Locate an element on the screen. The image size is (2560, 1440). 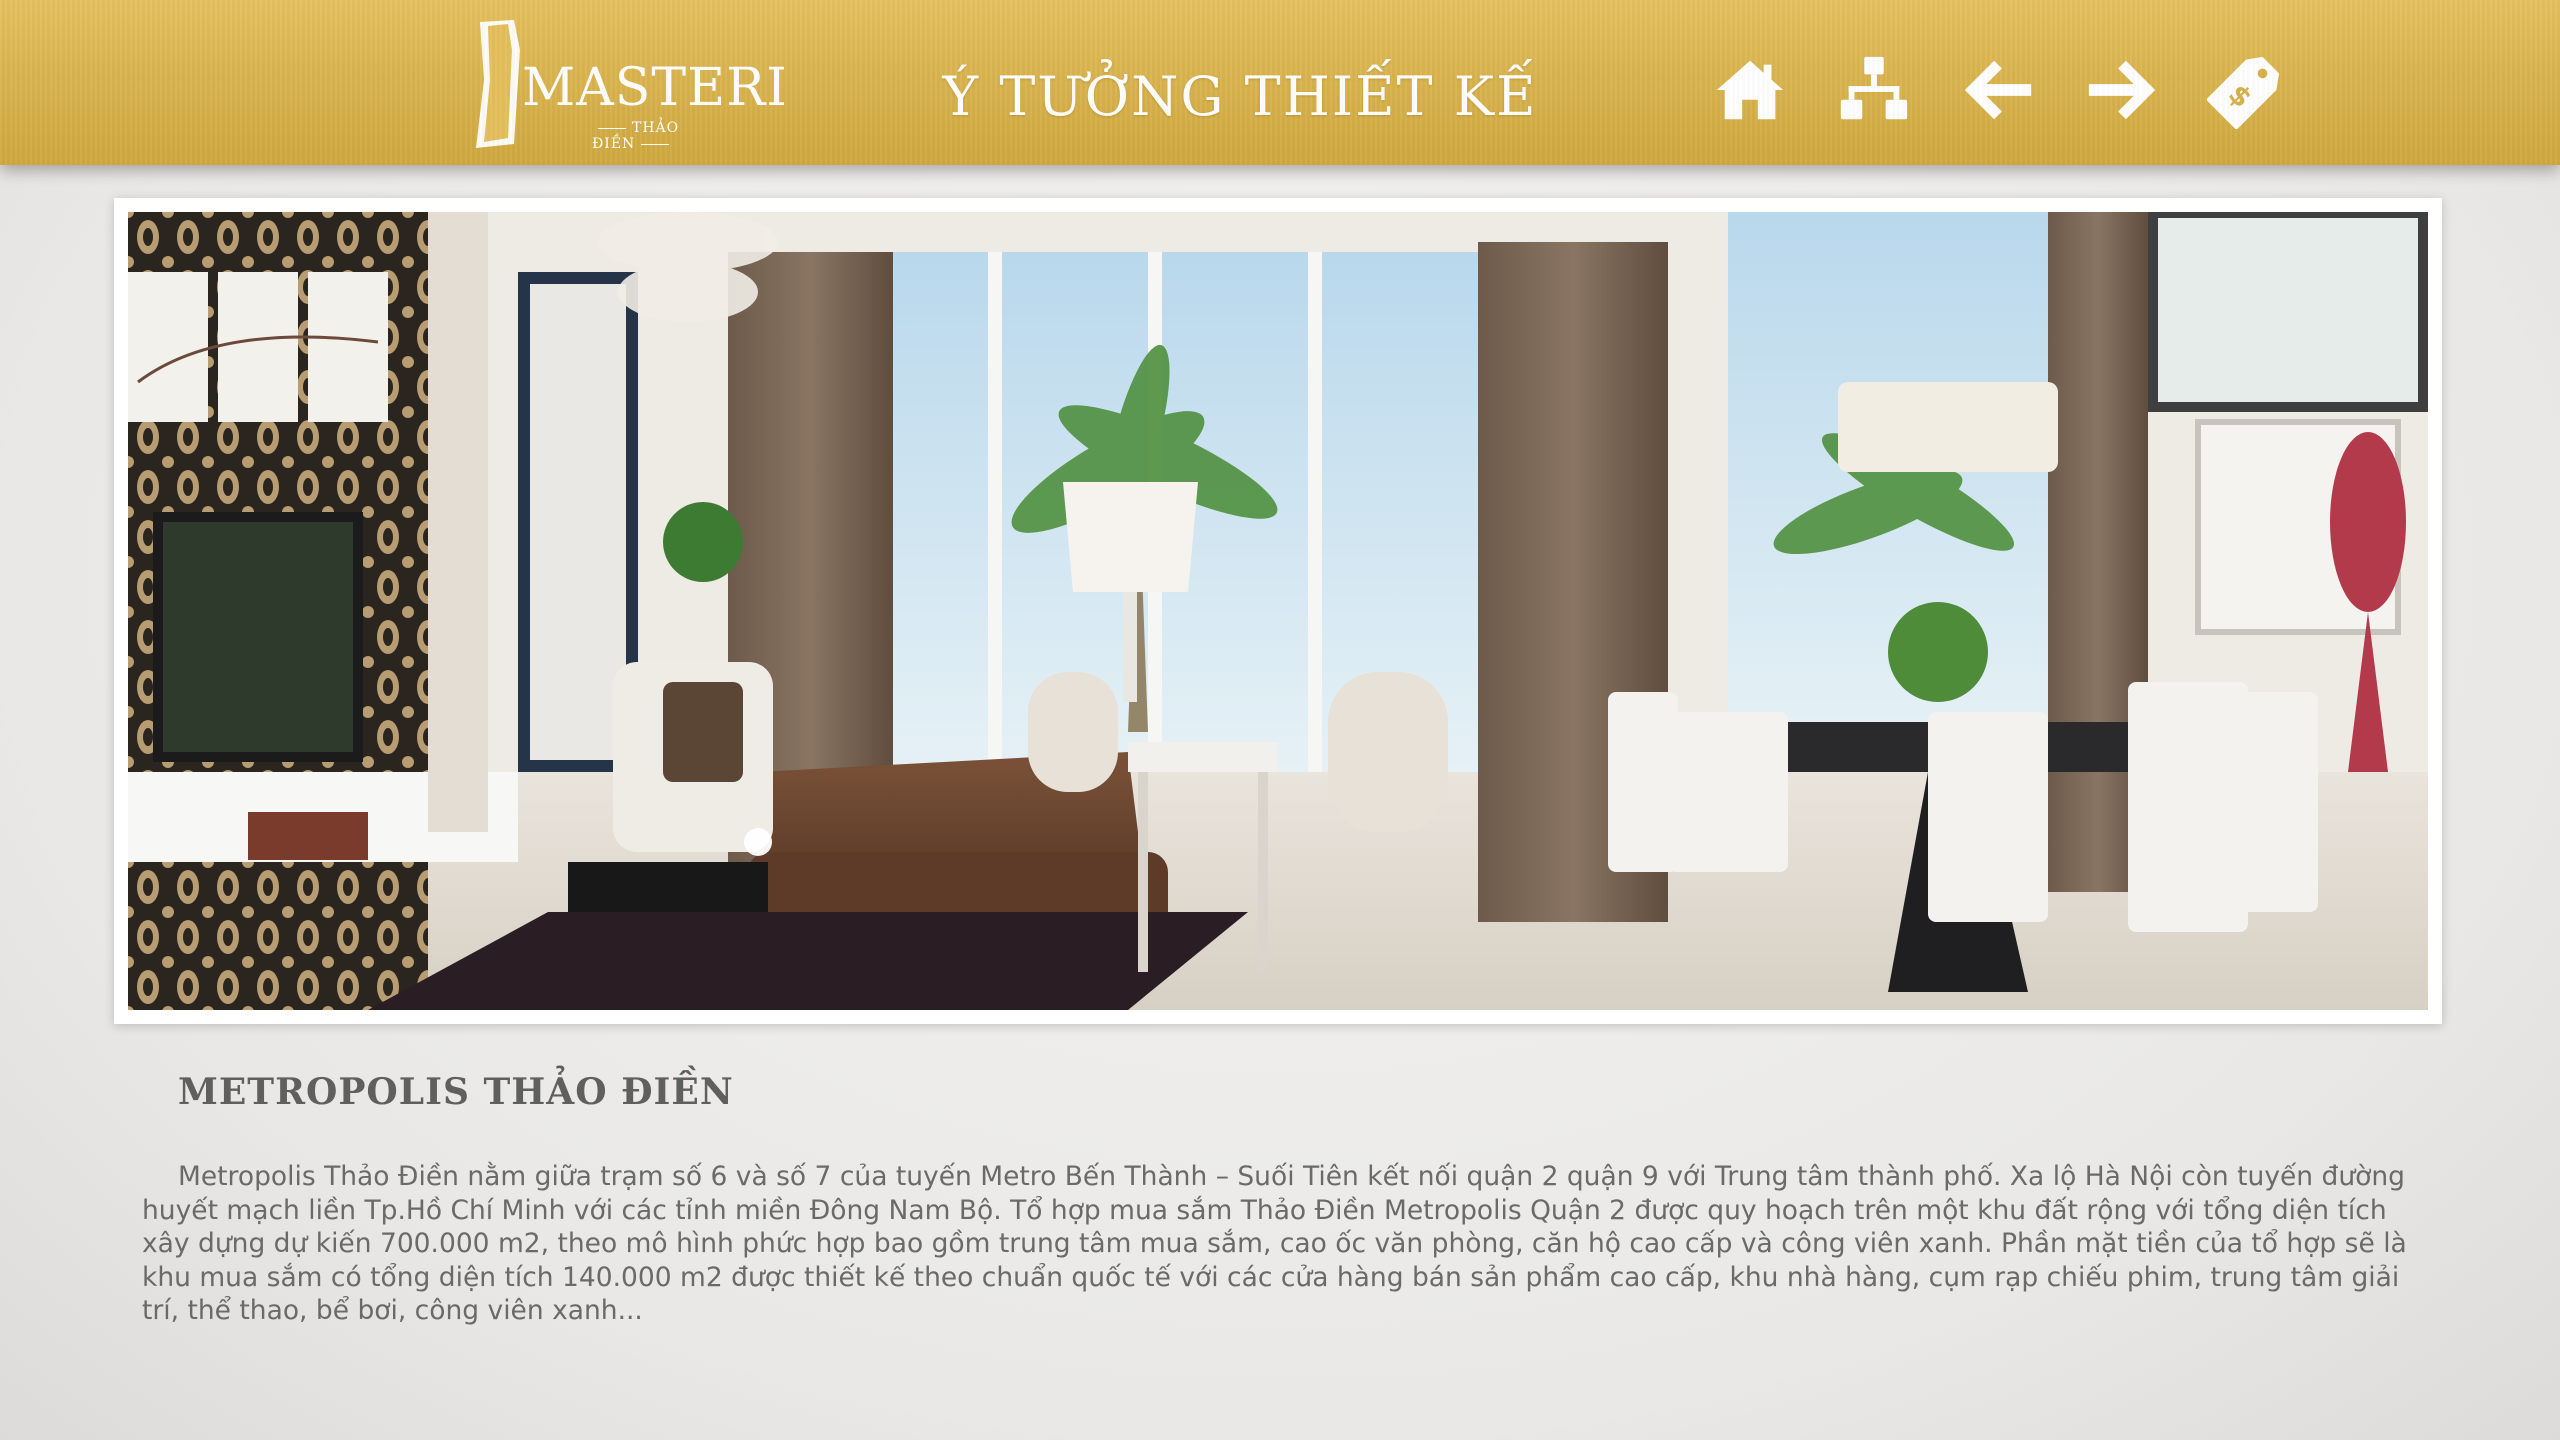
price-tag-icon: $ is located at coordinates (2243, 92).